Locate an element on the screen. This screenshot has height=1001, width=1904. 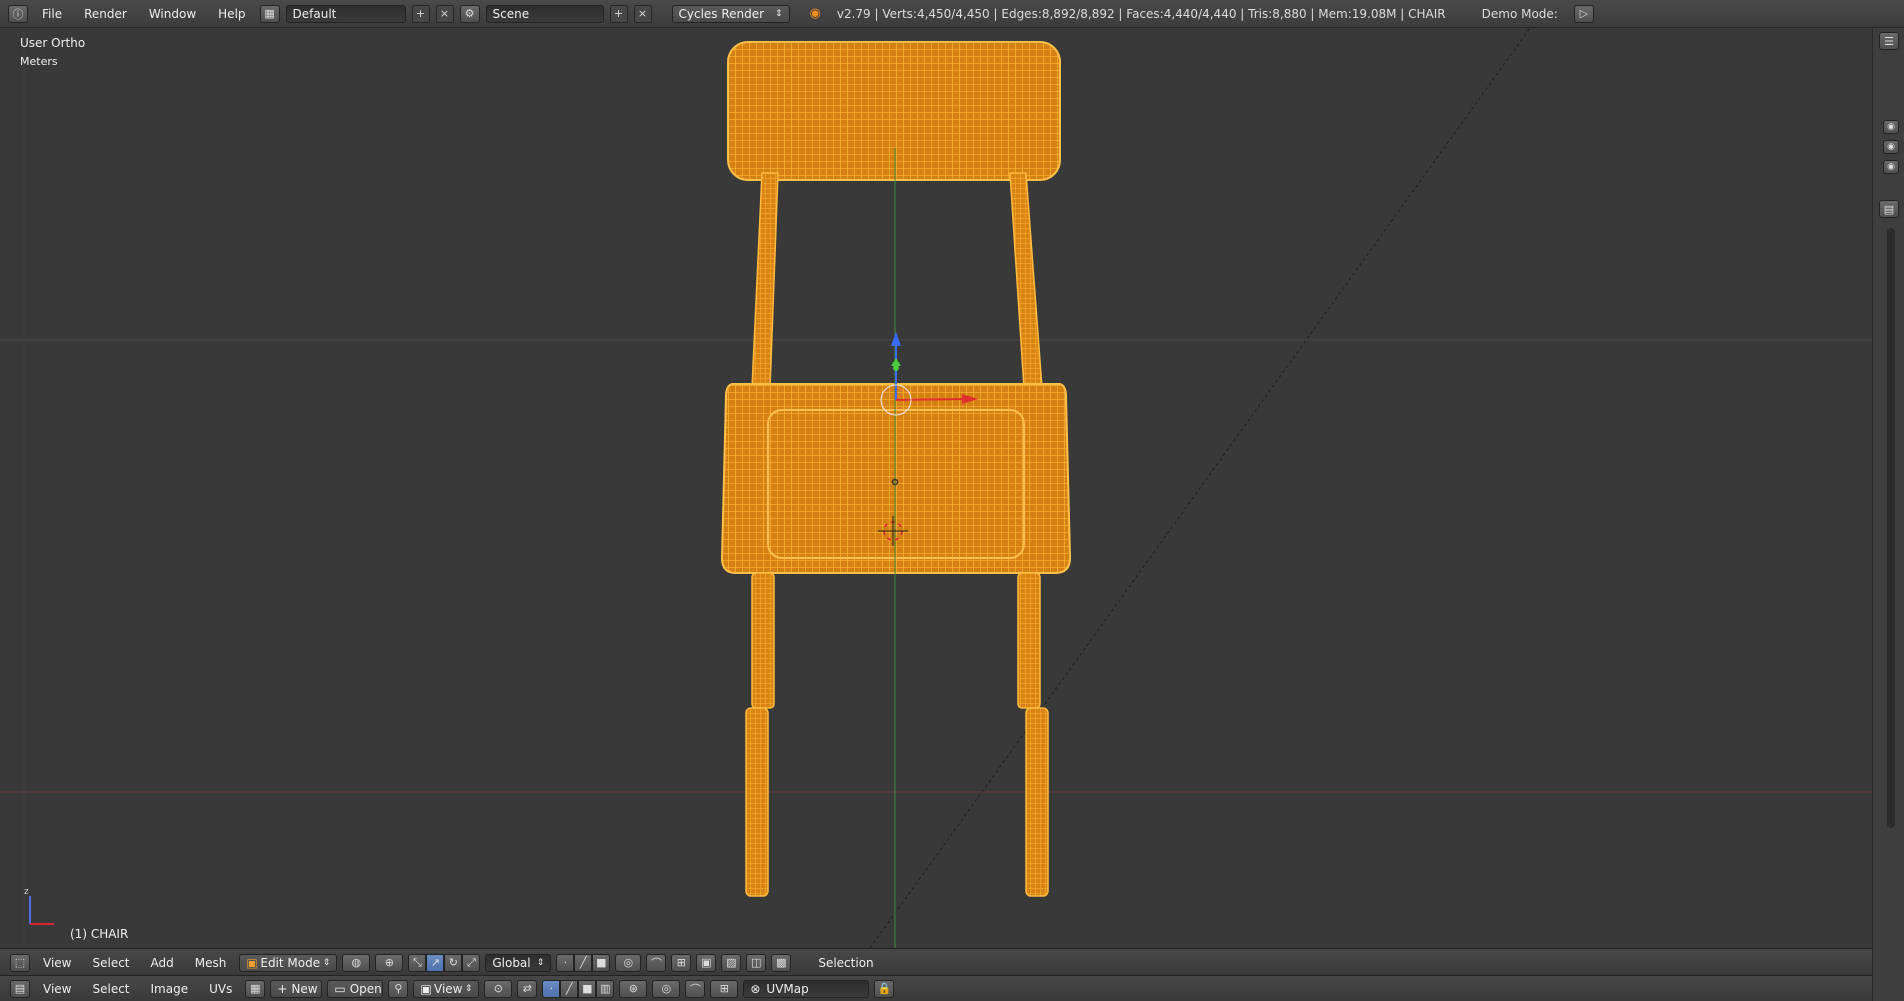
chair-leg-lower-right is located at coordinates (1037, 802).